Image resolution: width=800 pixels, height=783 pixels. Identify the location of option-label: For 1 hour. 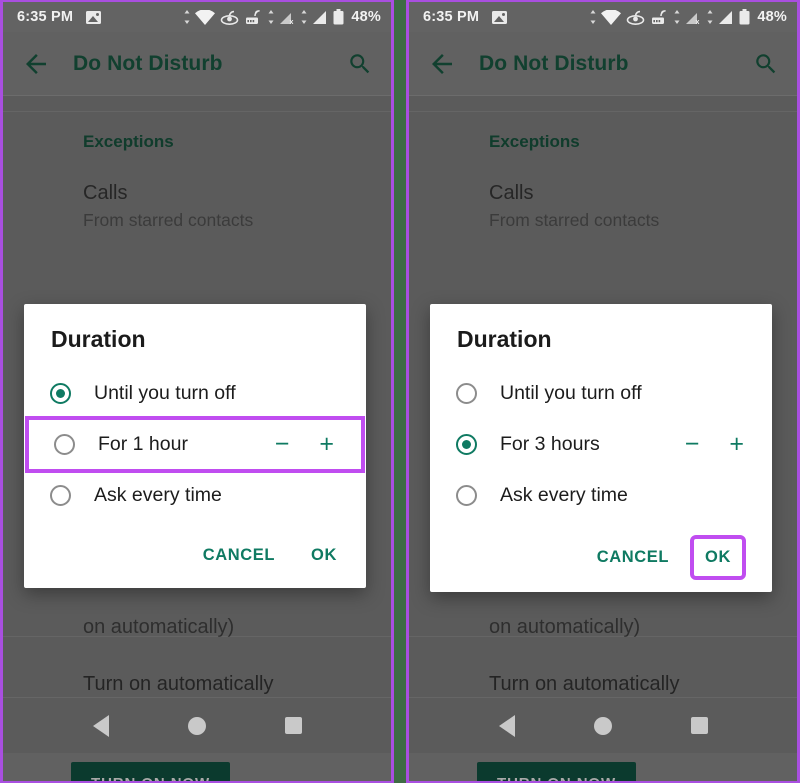
(143, 444).